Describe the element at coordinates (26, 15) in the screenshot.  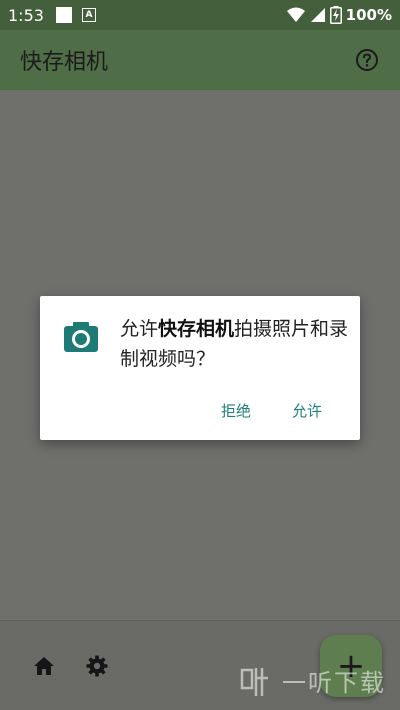
I see `status-time: 1:53` at that location.